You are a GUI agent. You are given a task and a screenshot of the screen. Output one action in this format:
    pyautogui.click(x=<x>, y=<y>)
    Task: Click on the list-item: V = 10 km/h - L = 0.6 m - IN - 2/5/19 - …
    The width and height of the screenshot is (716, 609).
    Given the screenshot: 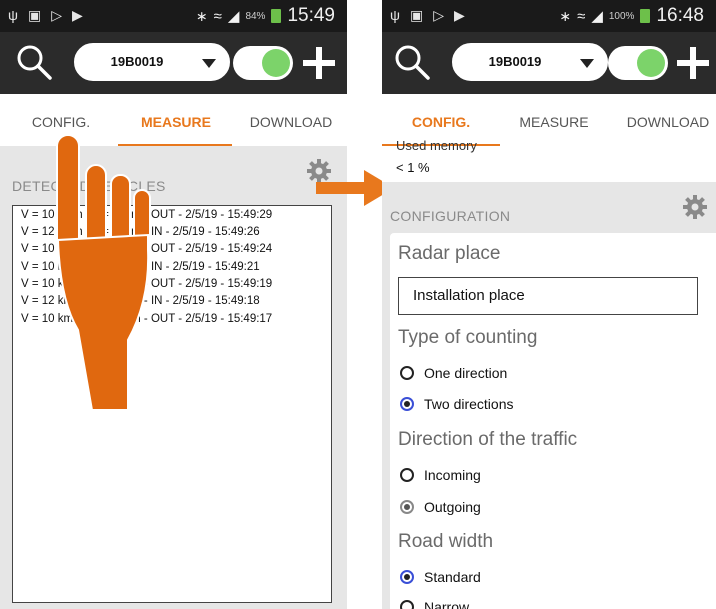 What is the action you would take?
    pyautogui.click(x=140, y=267)
    